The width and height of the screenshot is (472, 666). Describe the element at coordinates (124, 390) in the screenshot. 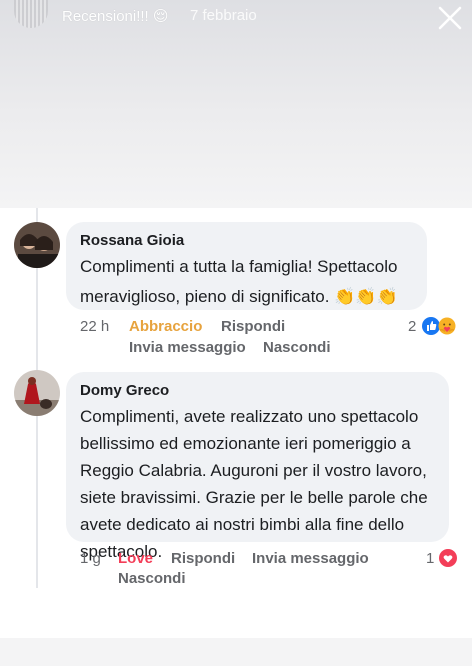

I see `comment-author: Domy Greco` at that location.